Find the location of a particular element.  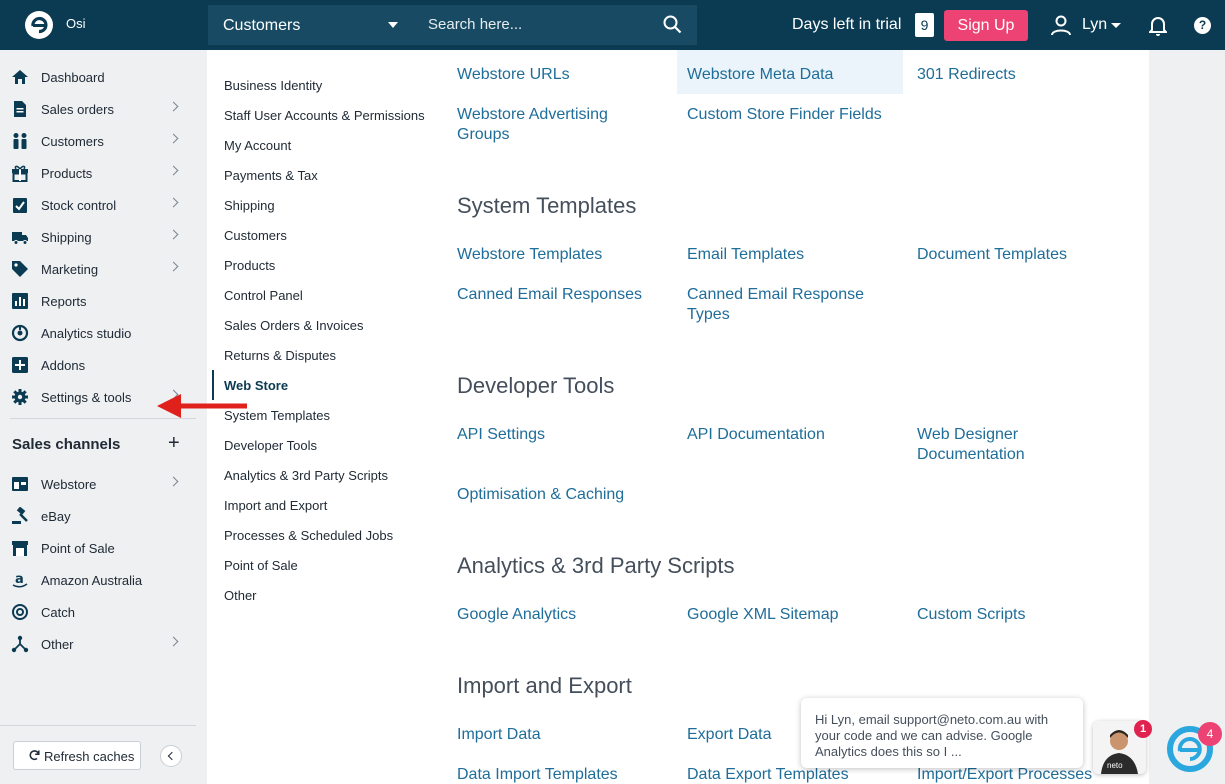

link-document-templates: Document Templates is located at coordinates (1017, 255).